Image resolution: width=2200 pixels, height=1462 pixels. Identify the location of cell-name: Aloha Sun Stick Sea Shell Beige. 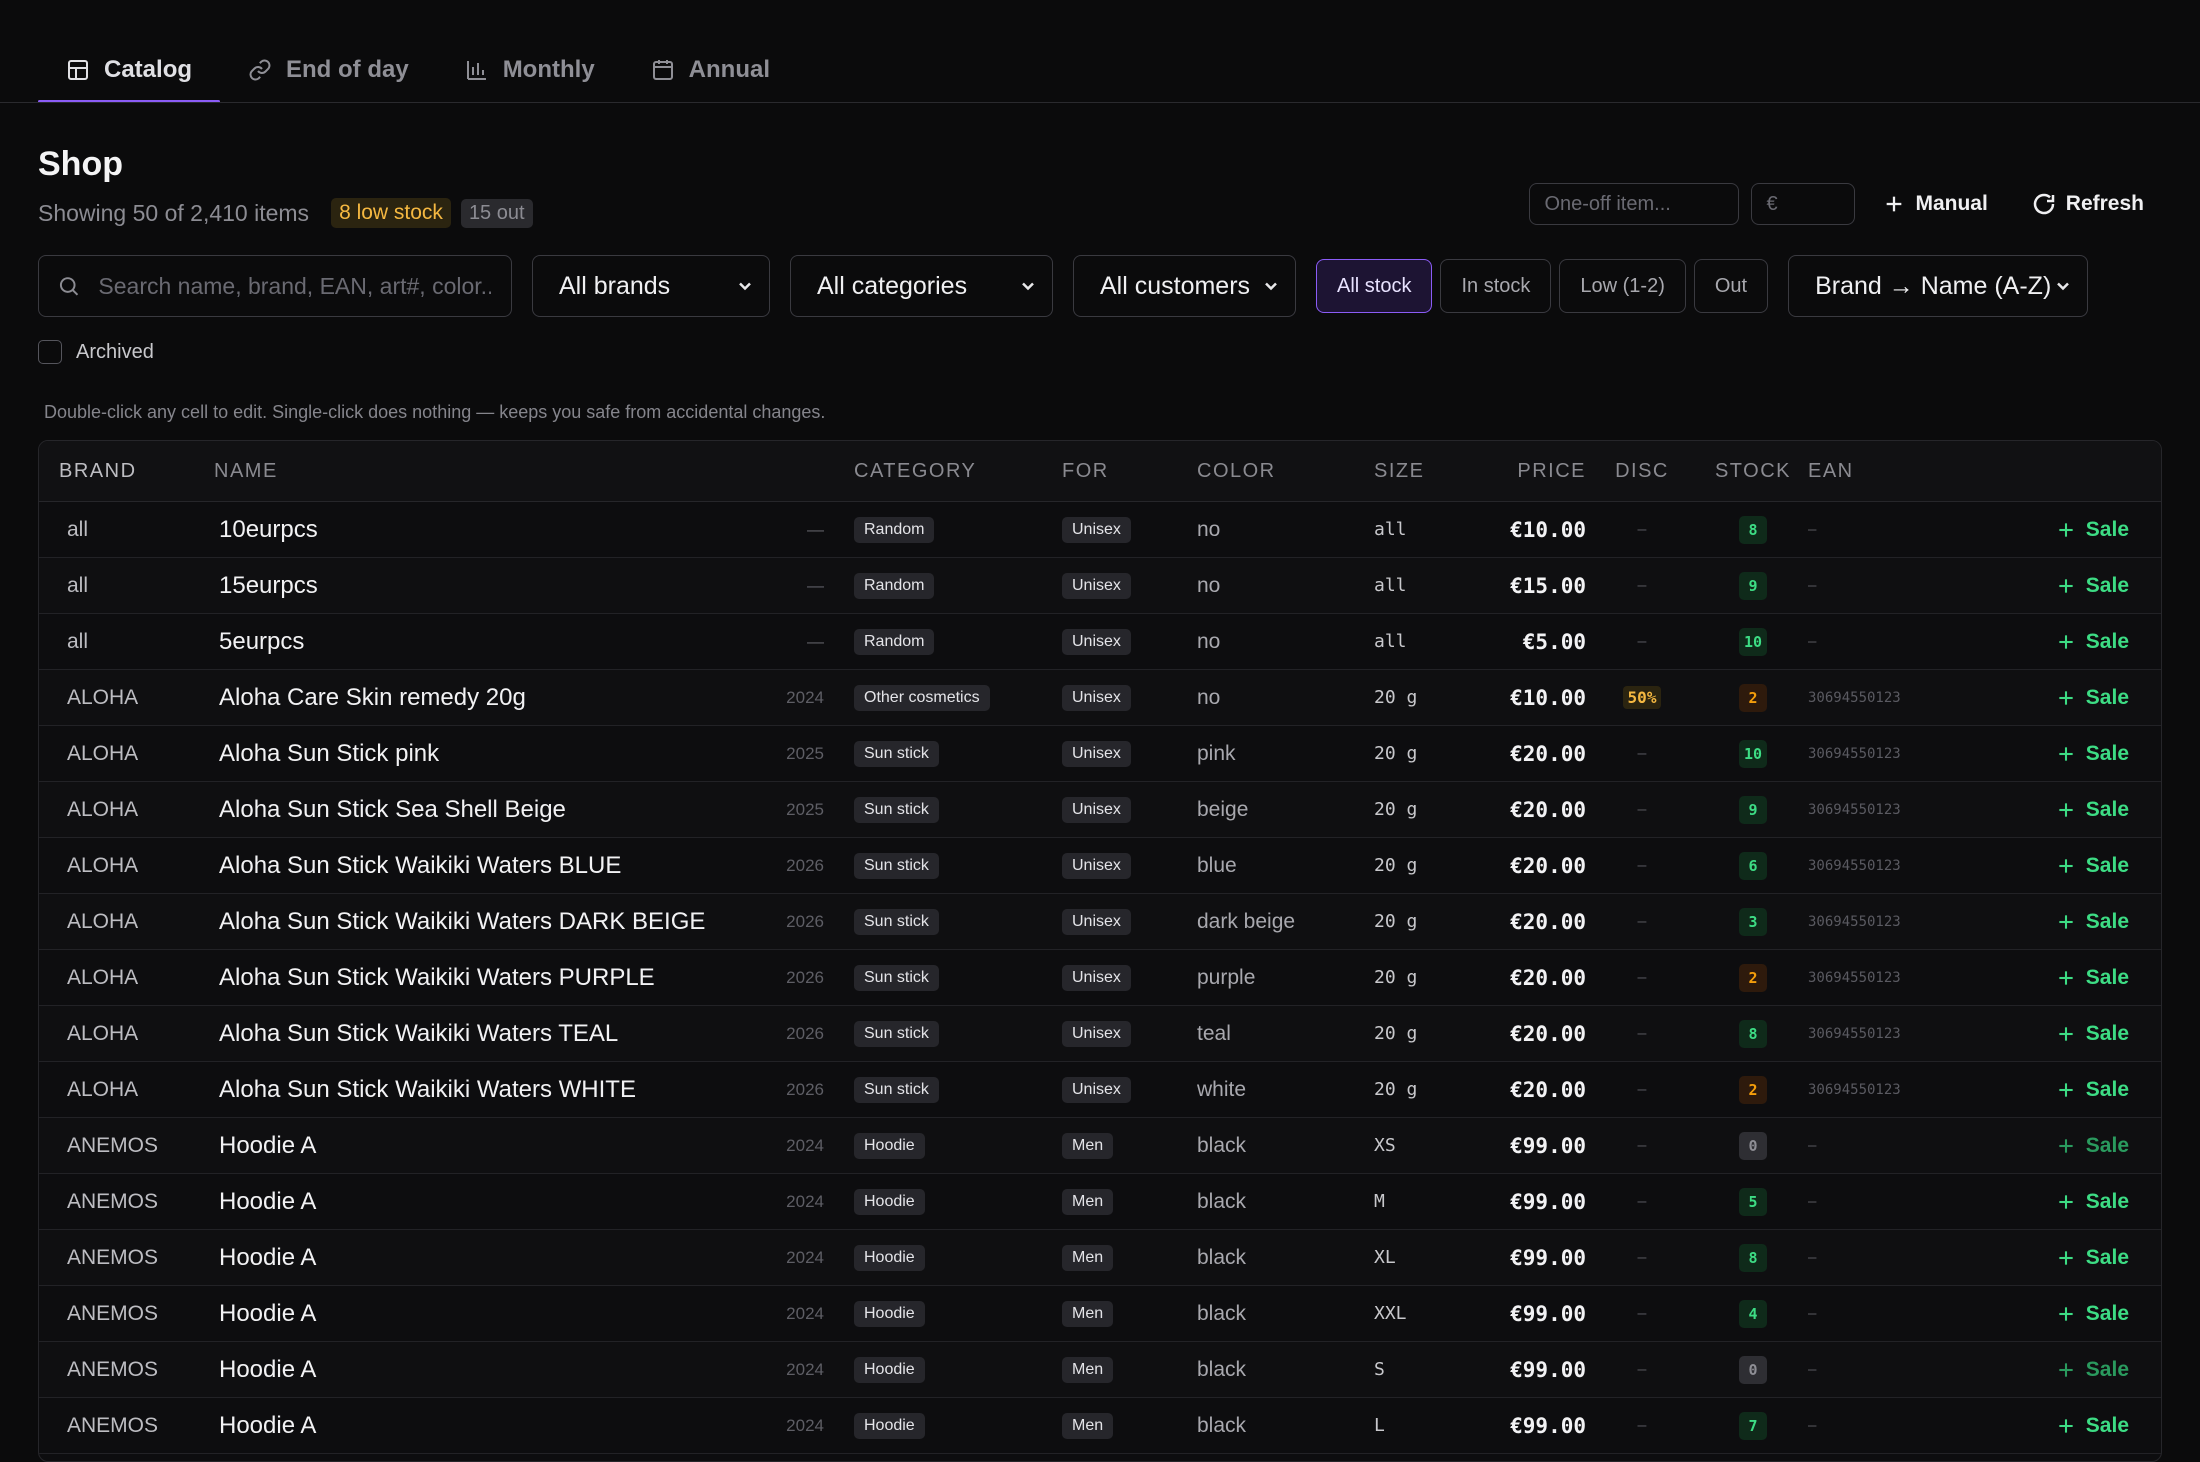
(464, 810).